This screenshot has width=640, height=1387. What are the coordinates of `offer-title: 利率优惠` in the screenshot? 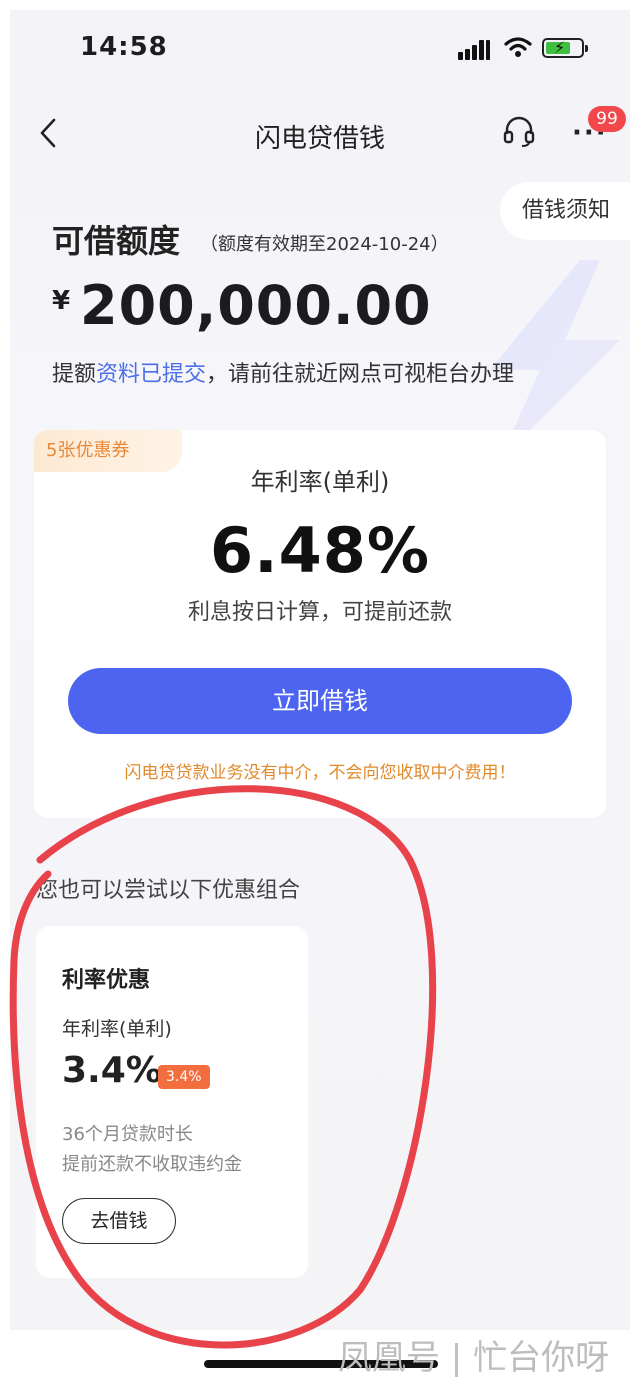 It's located at (106, 980).